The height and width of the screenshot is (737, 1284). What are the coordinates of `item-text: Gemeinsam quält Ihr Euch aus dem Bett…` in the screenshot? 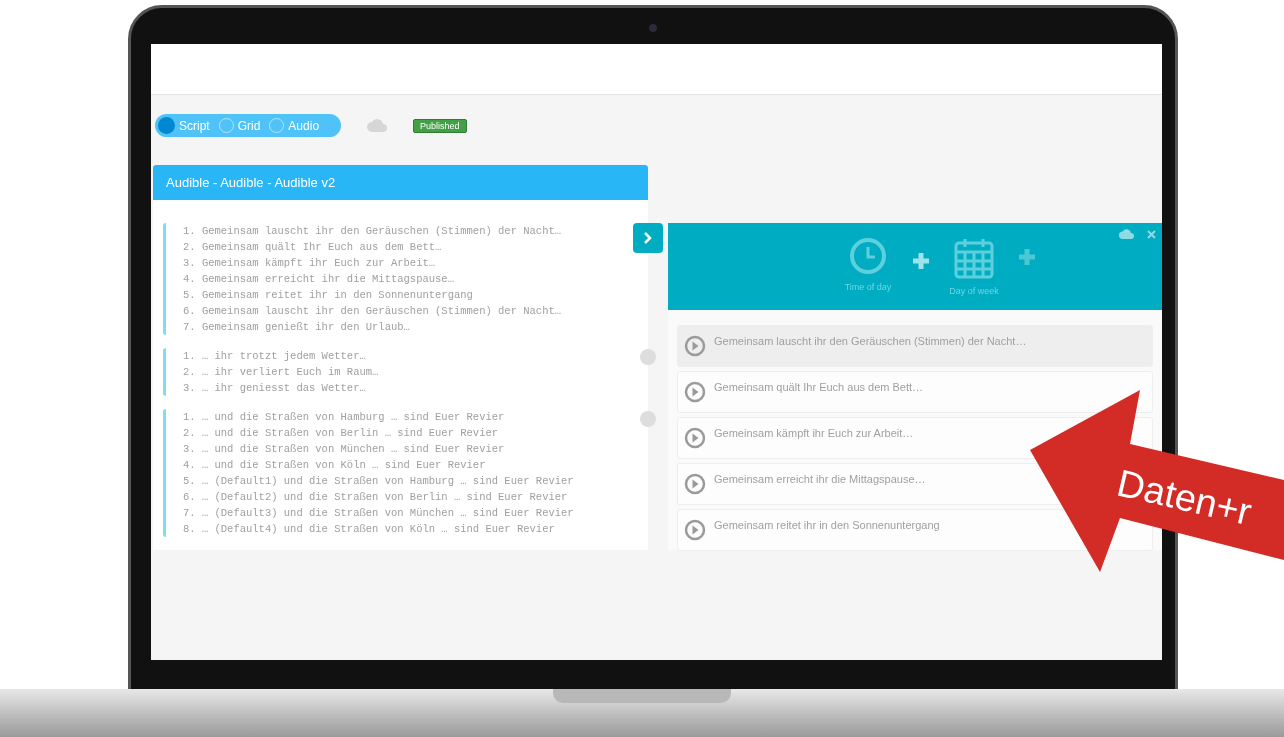 It's located at (819, 387).